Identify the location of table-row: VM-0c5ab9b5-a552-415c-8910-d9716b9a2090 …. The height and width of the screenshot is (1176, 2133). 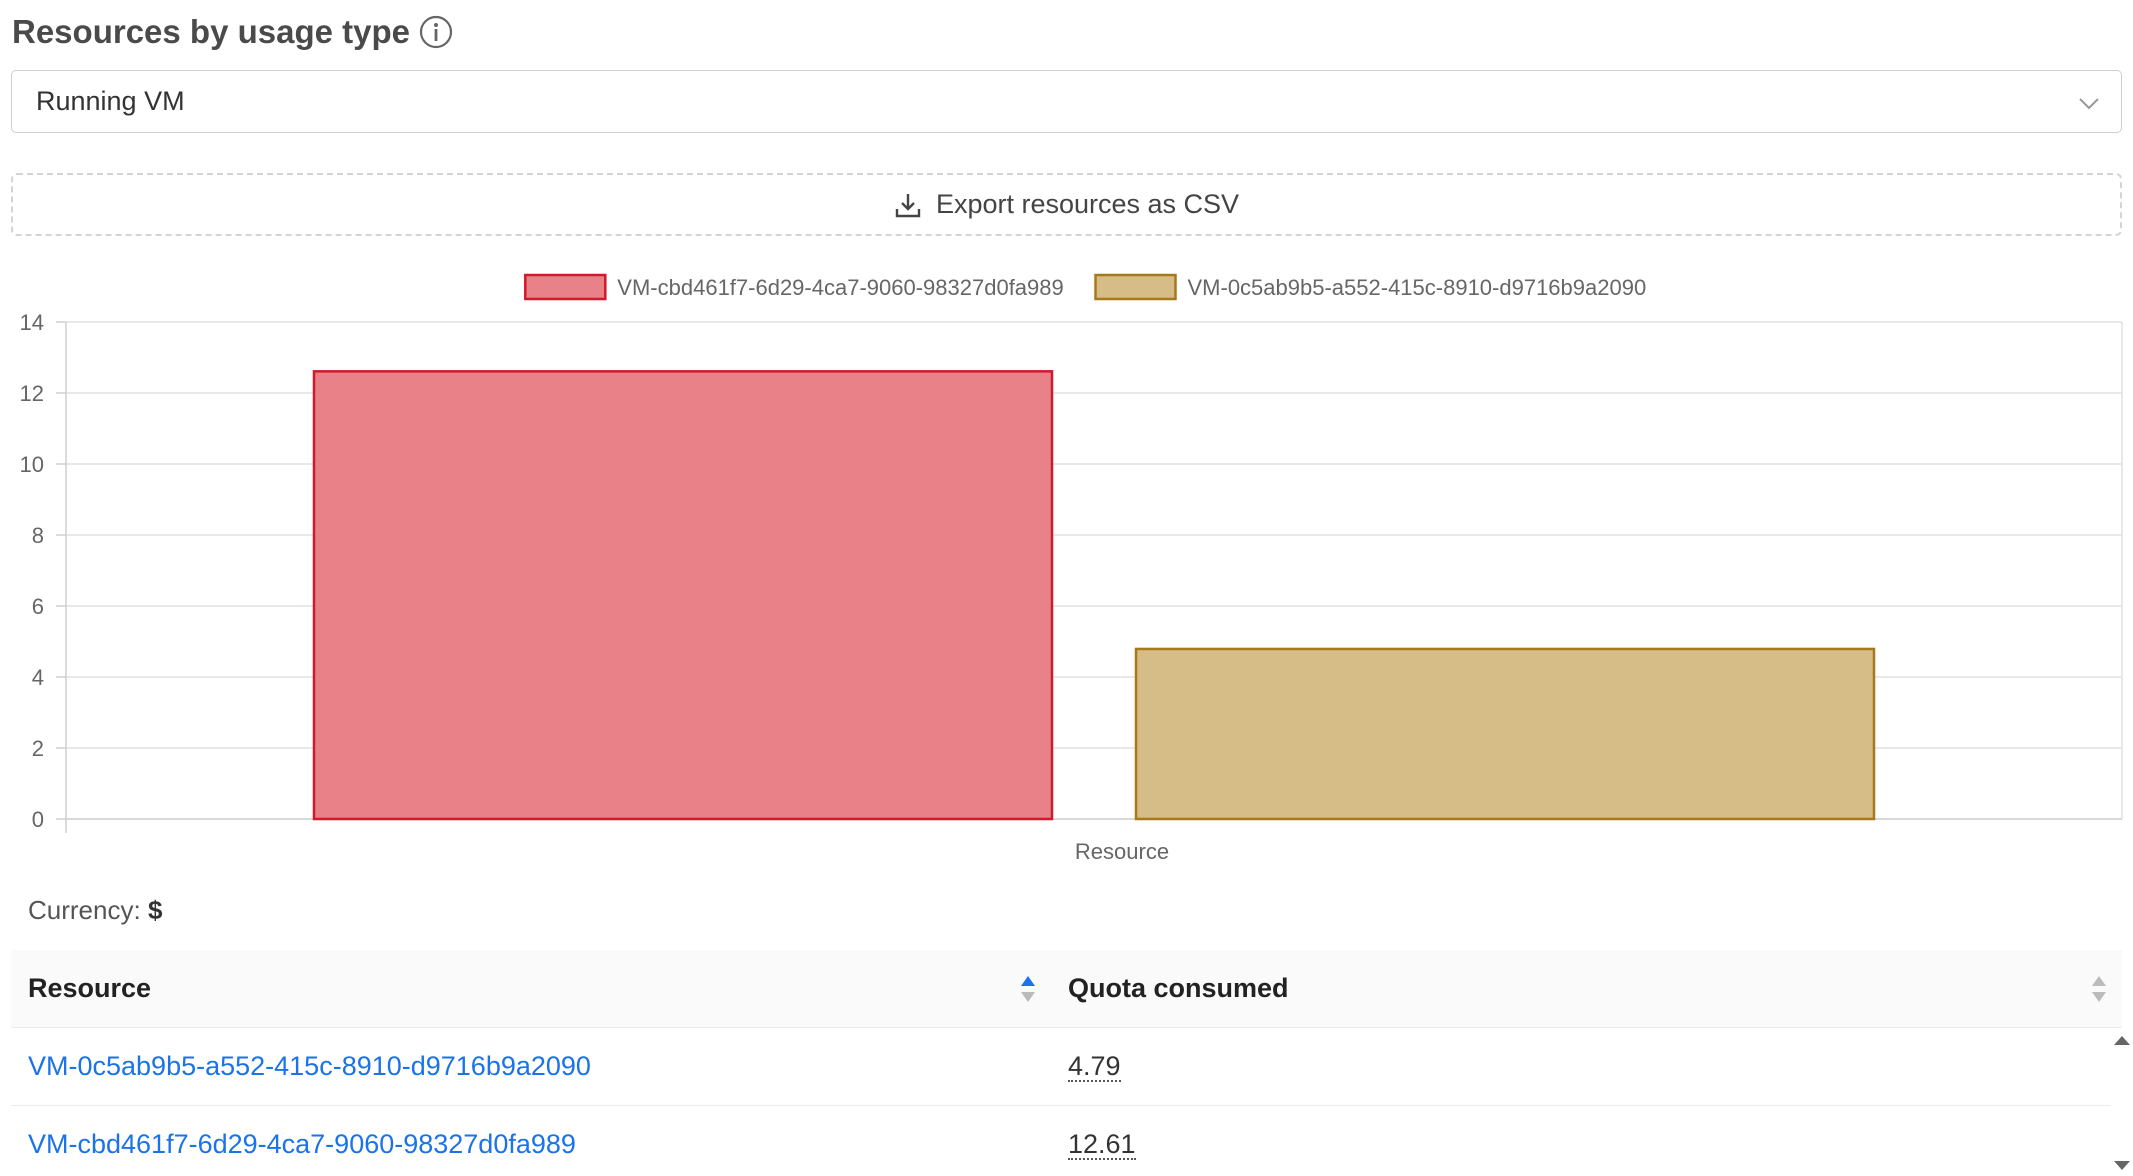
(1066, 1067).